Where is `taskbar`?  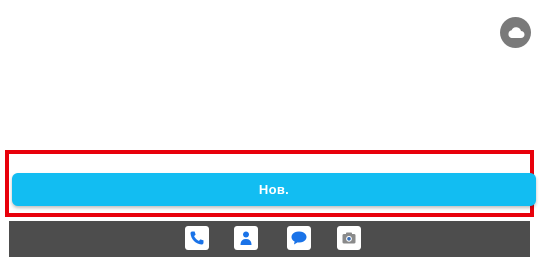
taskbar is located at coordinates (269, 239).